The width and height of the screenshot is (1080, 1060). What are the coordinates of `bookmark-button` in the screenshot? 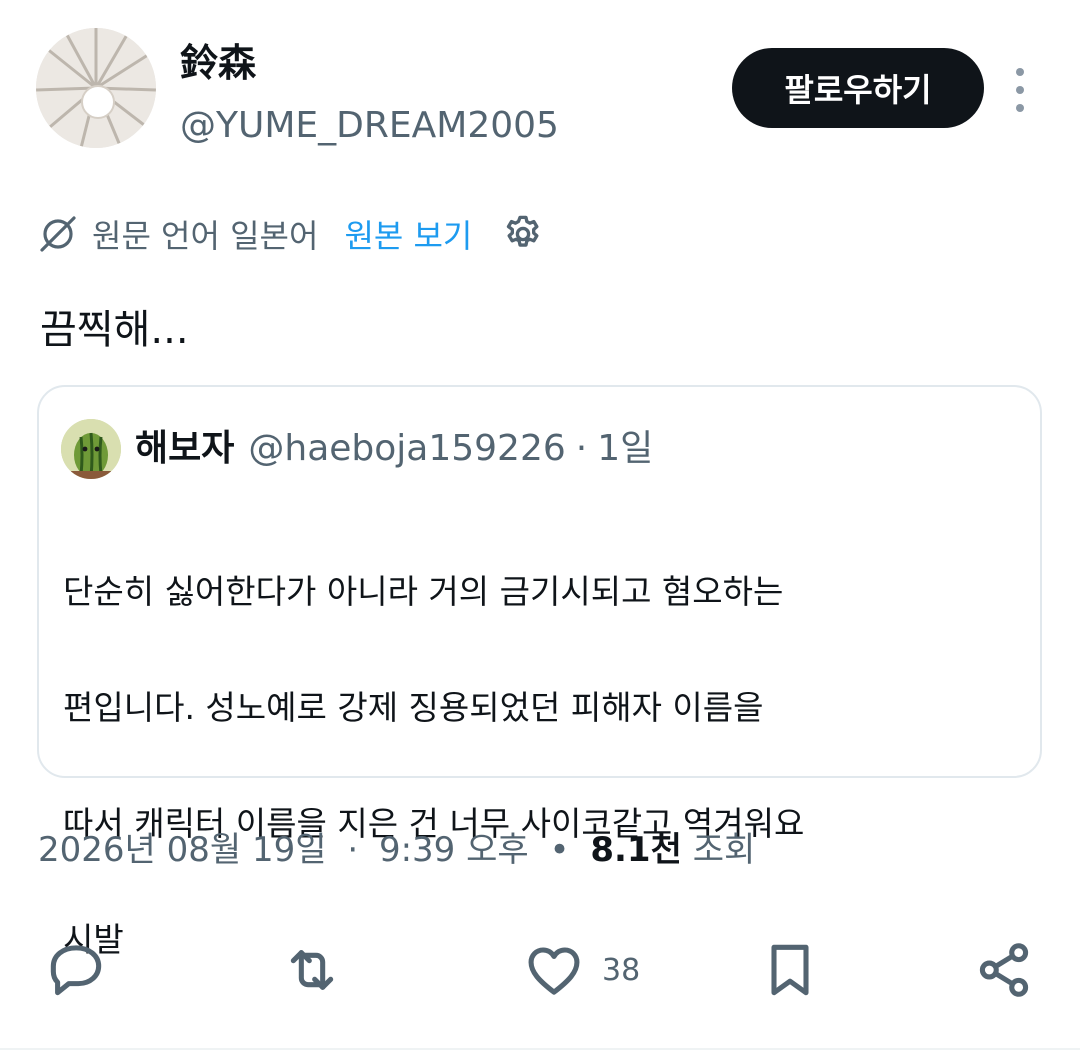 It's located at (790, 970).